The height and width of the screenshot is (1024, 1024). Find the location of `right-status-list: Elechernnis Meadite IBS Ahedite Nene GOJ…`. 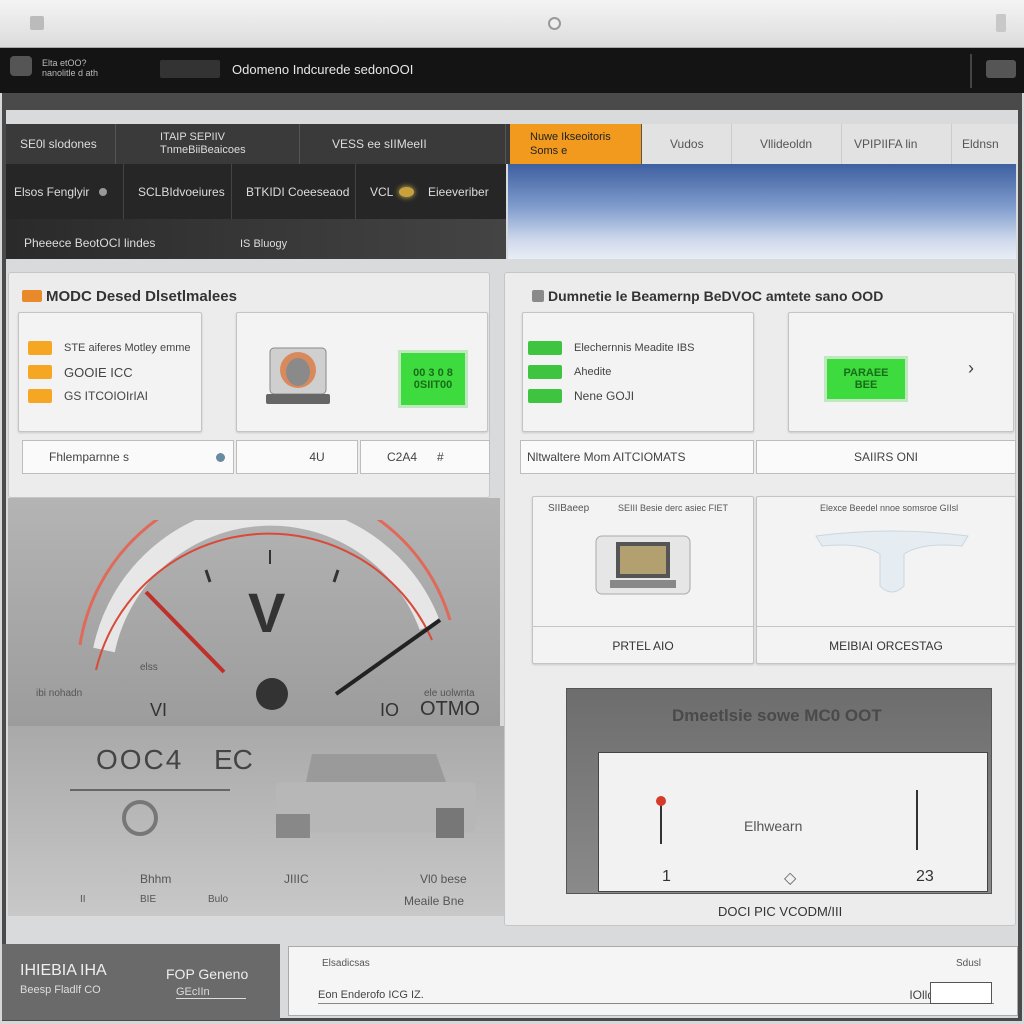

right-status-list: Elechernnis Meadite IBS Ahedite Nene GOJ… is located at coordinates (611, 372).